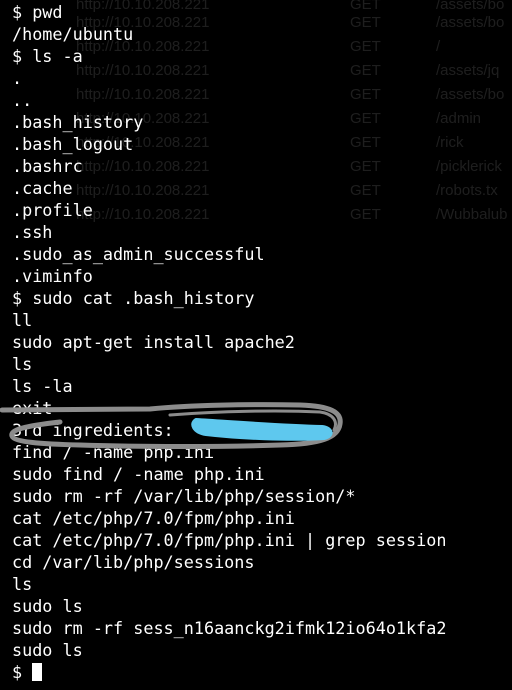 Image resolution: width=512 pixels, height=690 pixels. Describe the element at coordinates (52, 210) in the screenshot. I see `terminal-line: .profile` at that location.